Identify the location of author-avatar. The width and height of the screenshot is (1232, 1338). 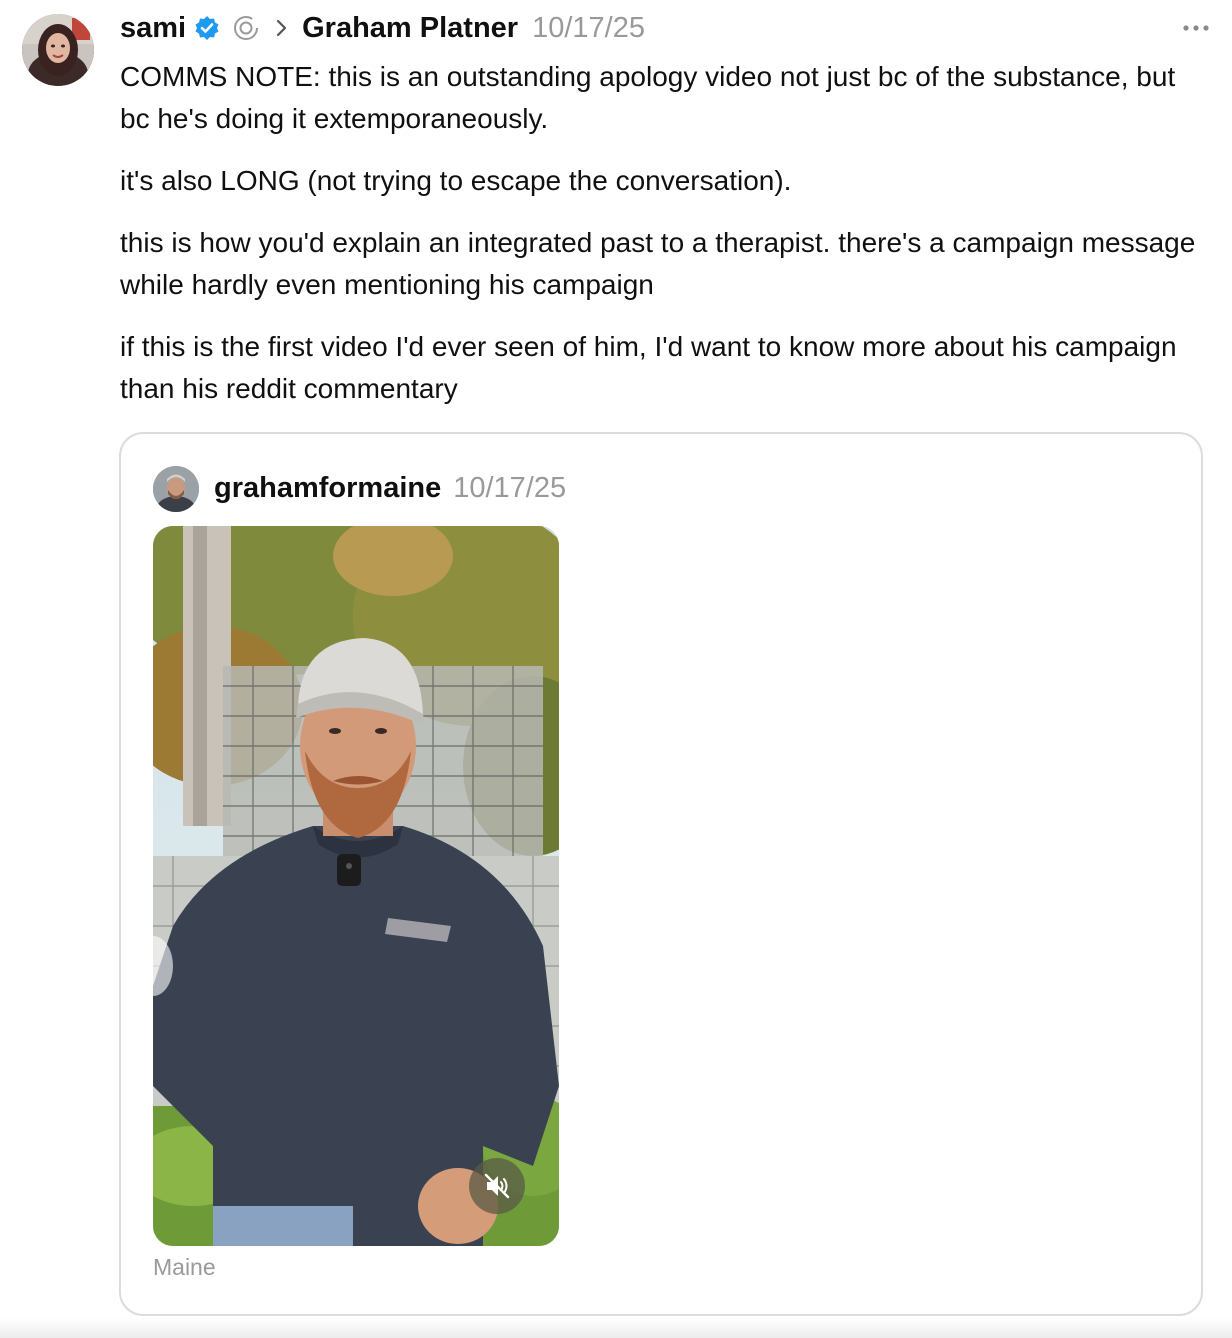
(58, 50).